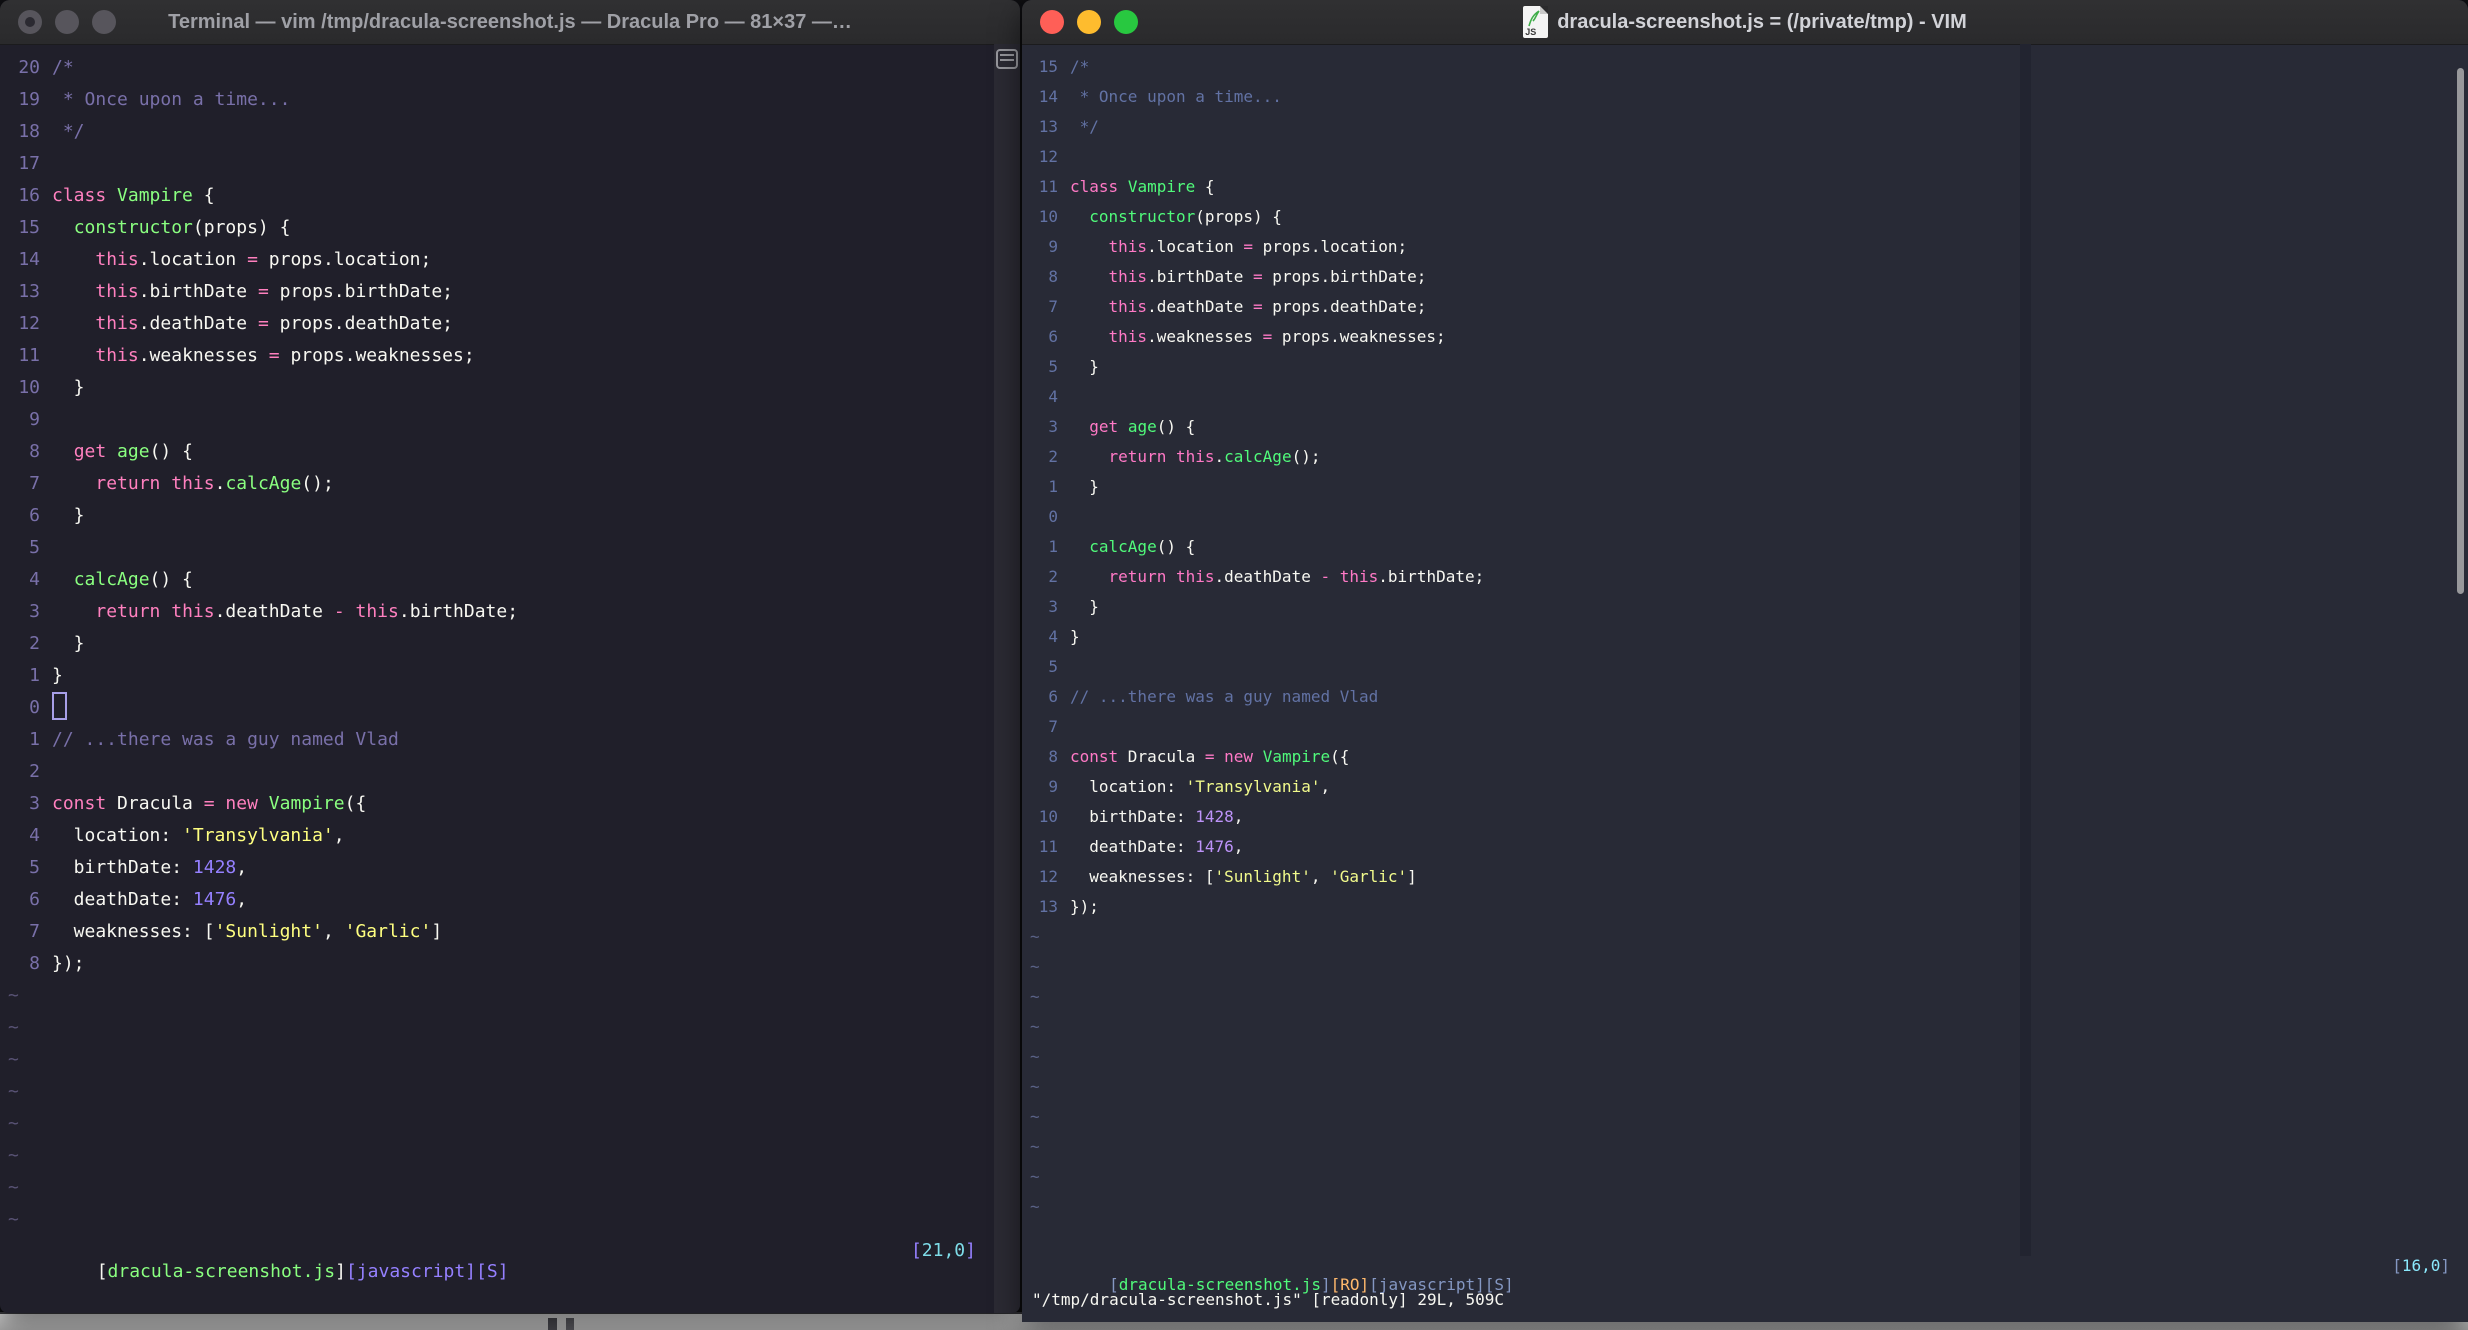 Image resolution: width=2468 pixels, height=1330 pixels. What do you see at coordinates (1745, 607) in the screenshot?
I see `code-line: 3 }` at bounding box center [1745, 607].